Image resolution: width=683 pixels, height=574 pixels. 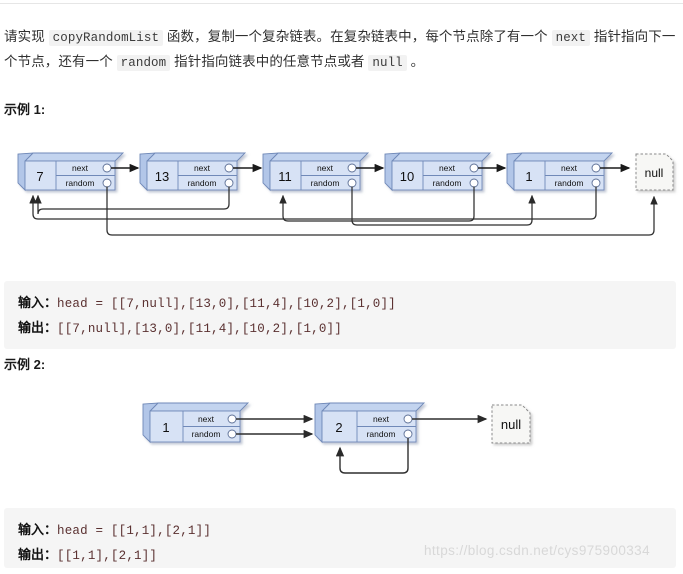 I want to click on null-node-1: null, so click(x=654, y=172).